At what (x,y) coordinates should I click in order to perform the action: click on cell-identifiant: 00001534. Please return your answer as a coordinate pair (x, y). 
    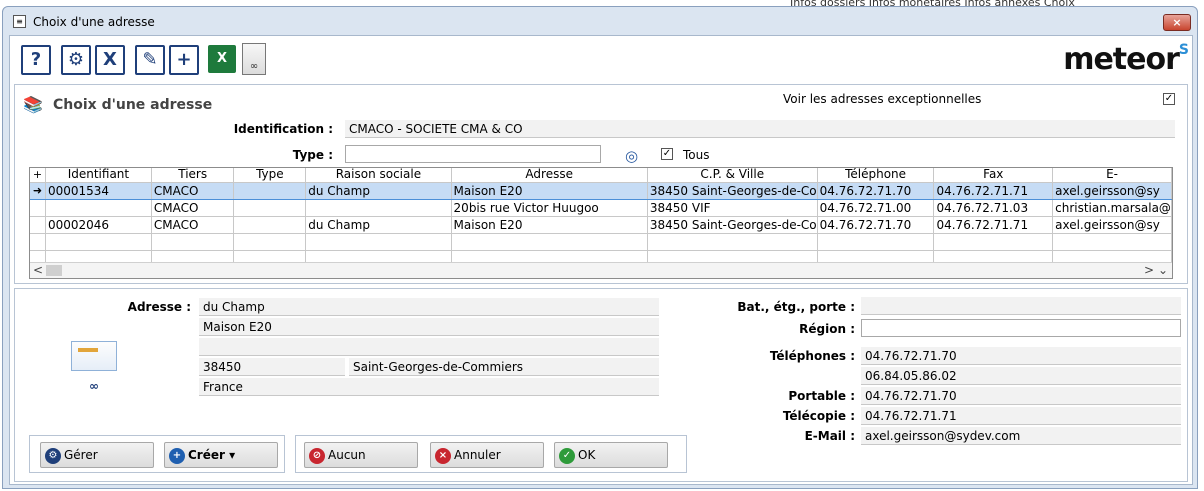
    Looking at the image, I should click on (98, 190).